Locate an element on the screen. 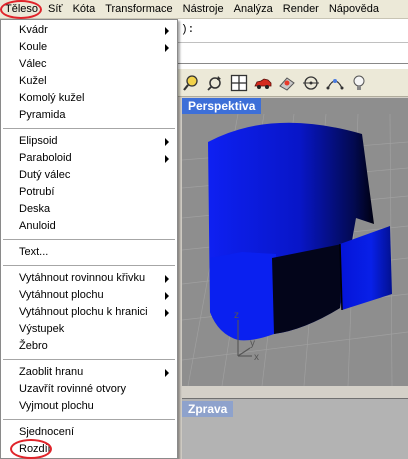 This screenshot has width=408, height=459. command-history: ): is located at coordinates (288, 31).